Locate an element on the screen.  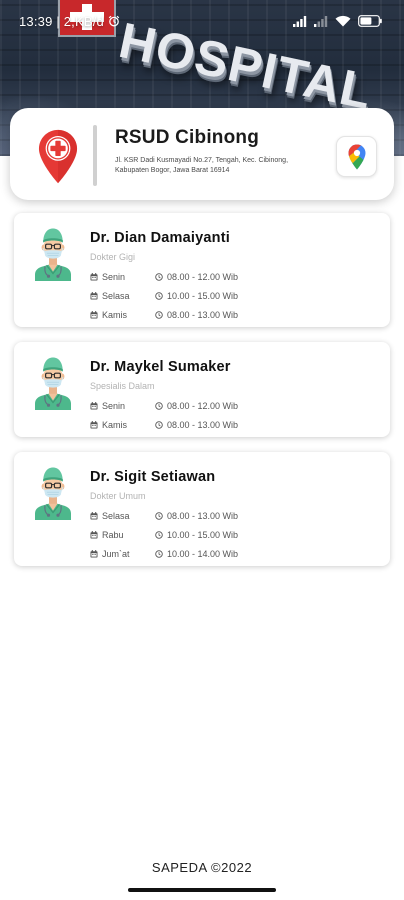
open-maps-button is located at coordinates (356, 156).